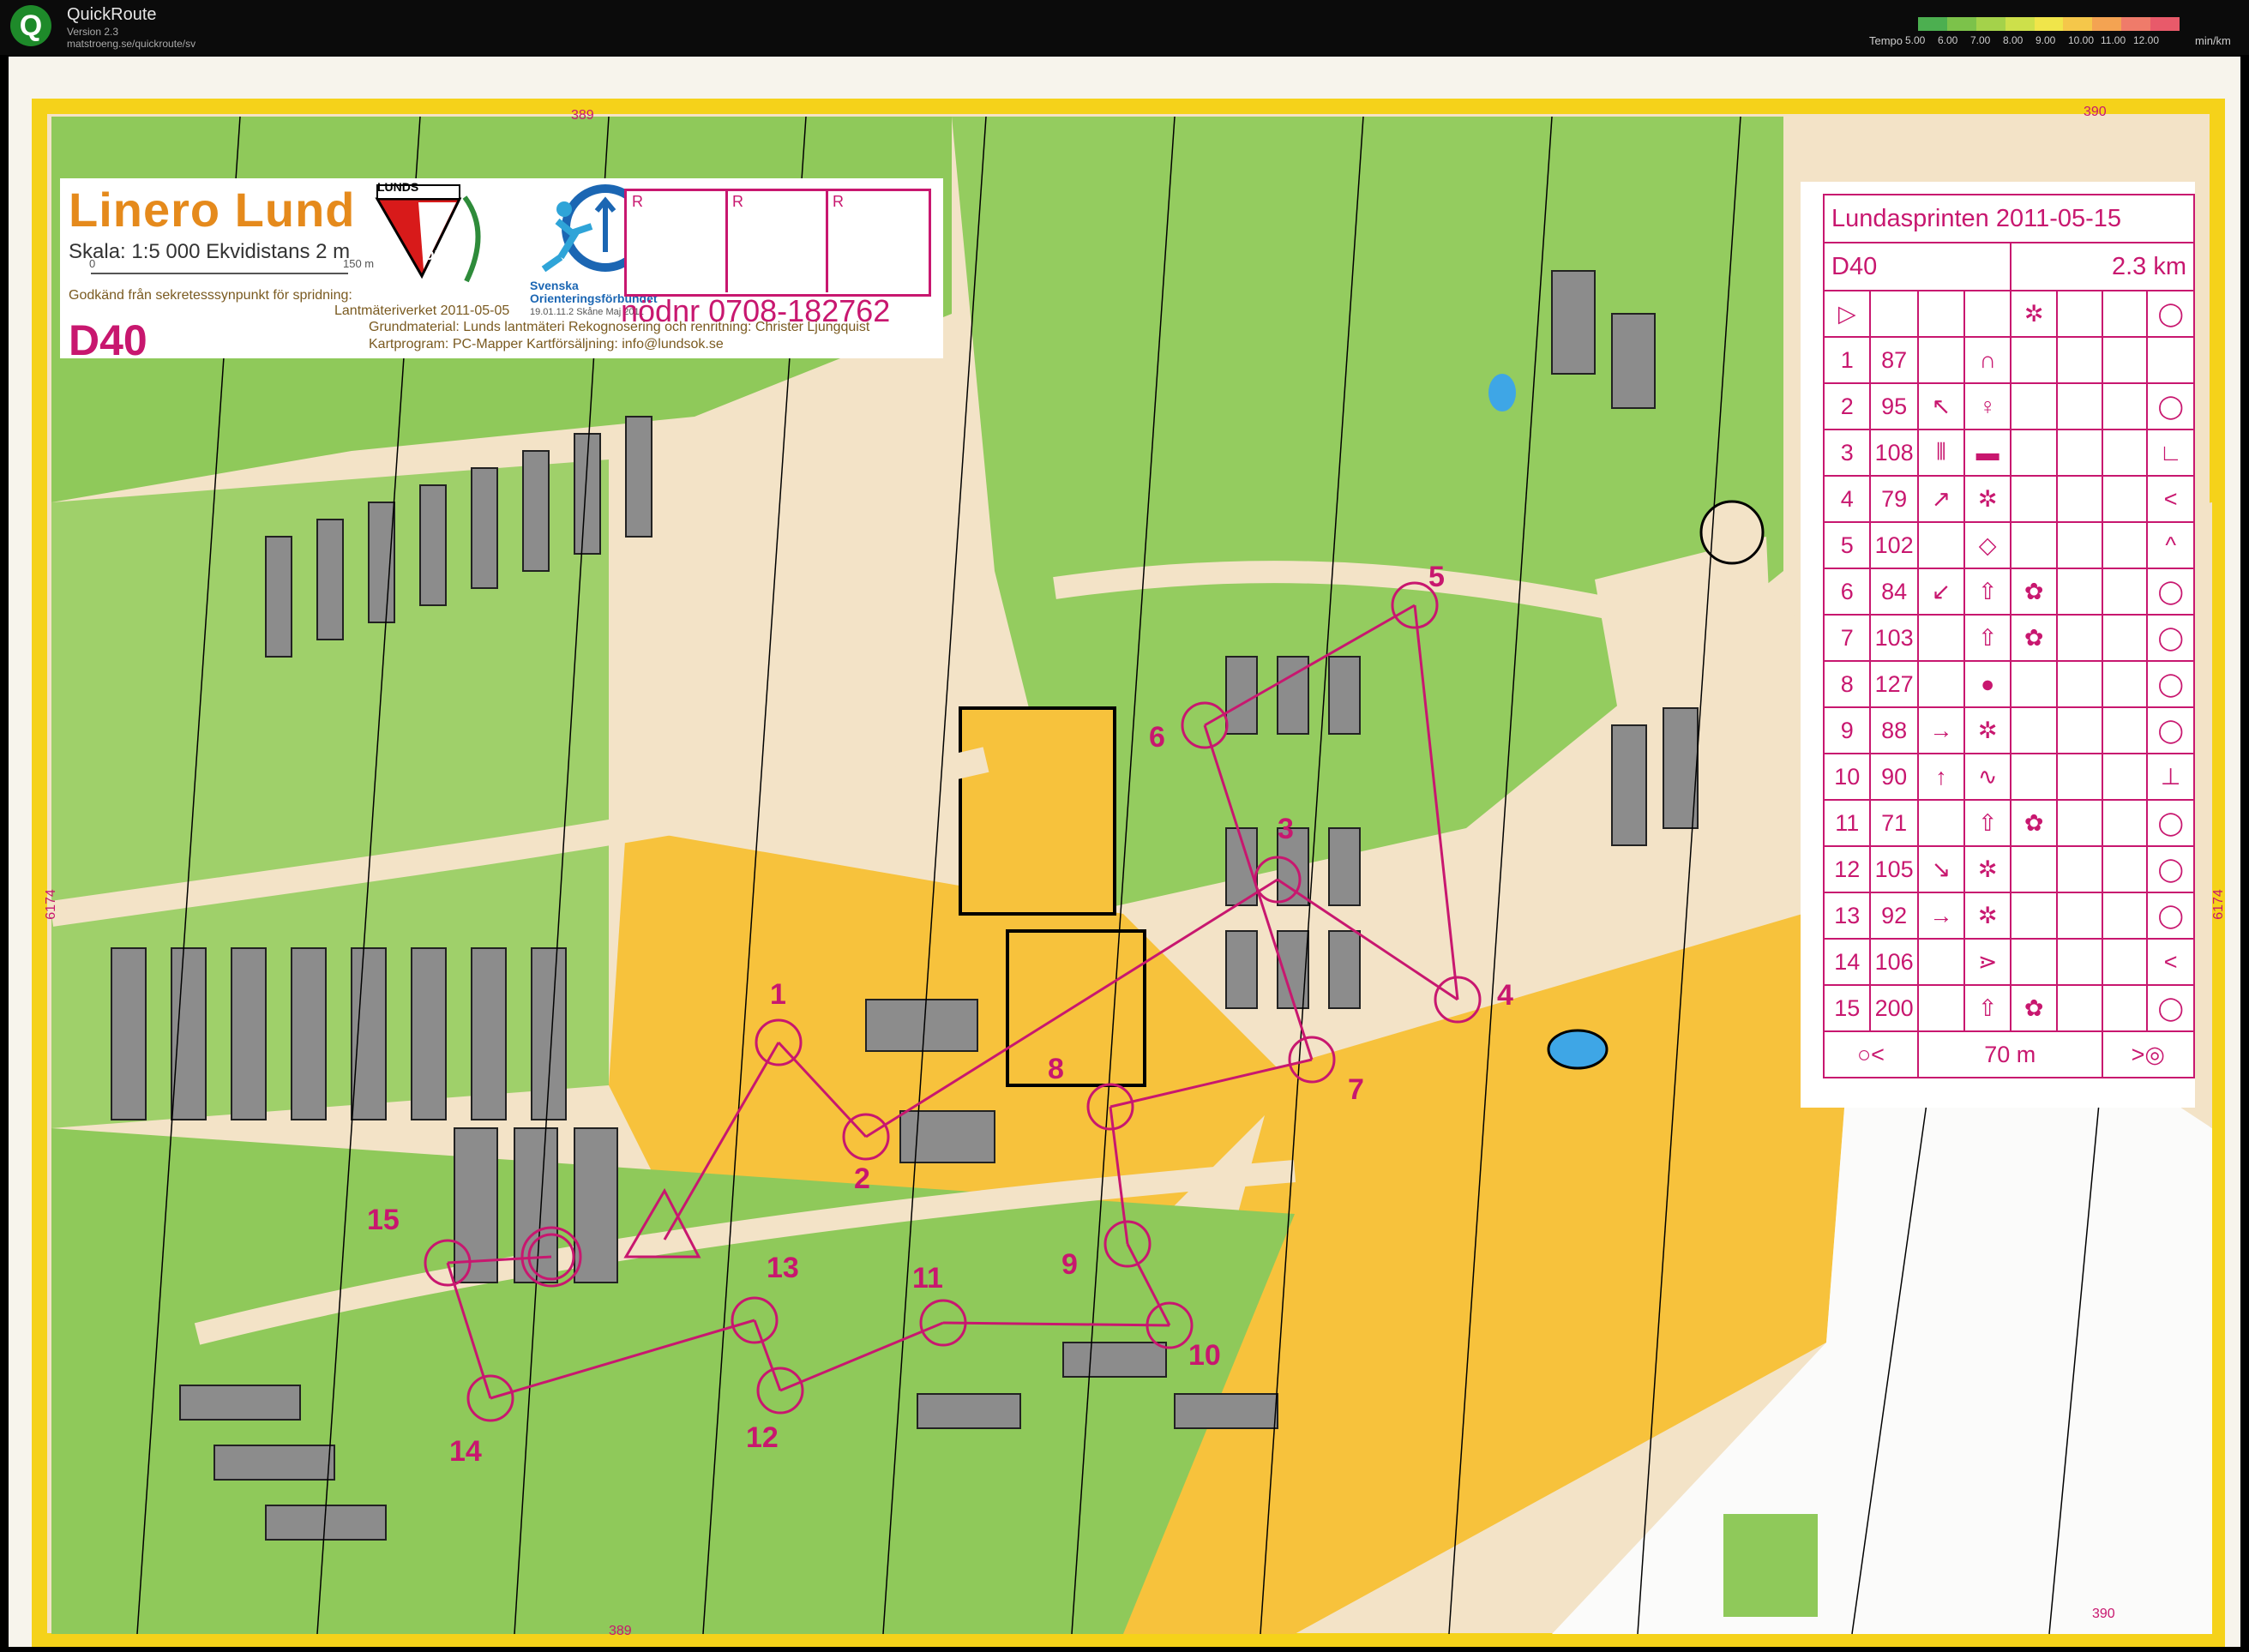 The width and height of the screenshot is (2249, 1652). What do you see at coordinates (763, 1437) in the screenshot?
I see `control-number: 12` at bounding box center [763, 1437].